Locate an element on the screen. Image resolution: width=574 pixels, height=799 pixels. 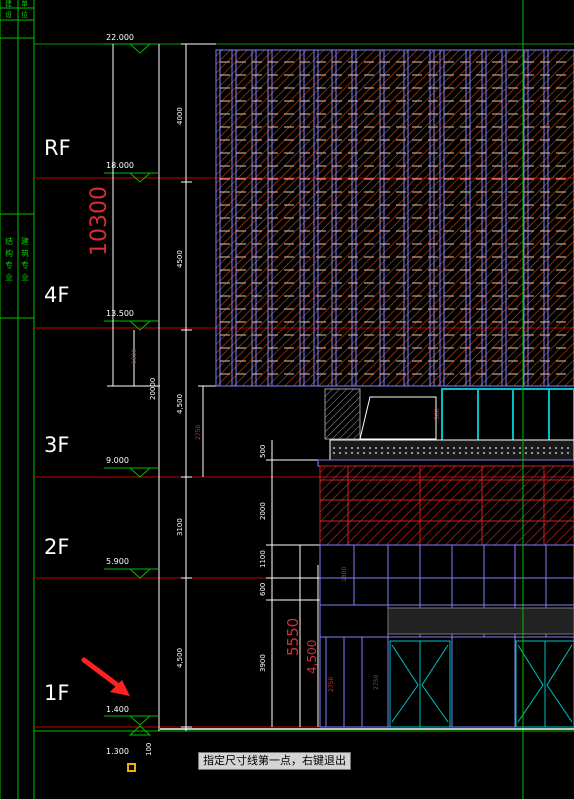
elevation-label: 22.000 is located at coordinates (120, 37).